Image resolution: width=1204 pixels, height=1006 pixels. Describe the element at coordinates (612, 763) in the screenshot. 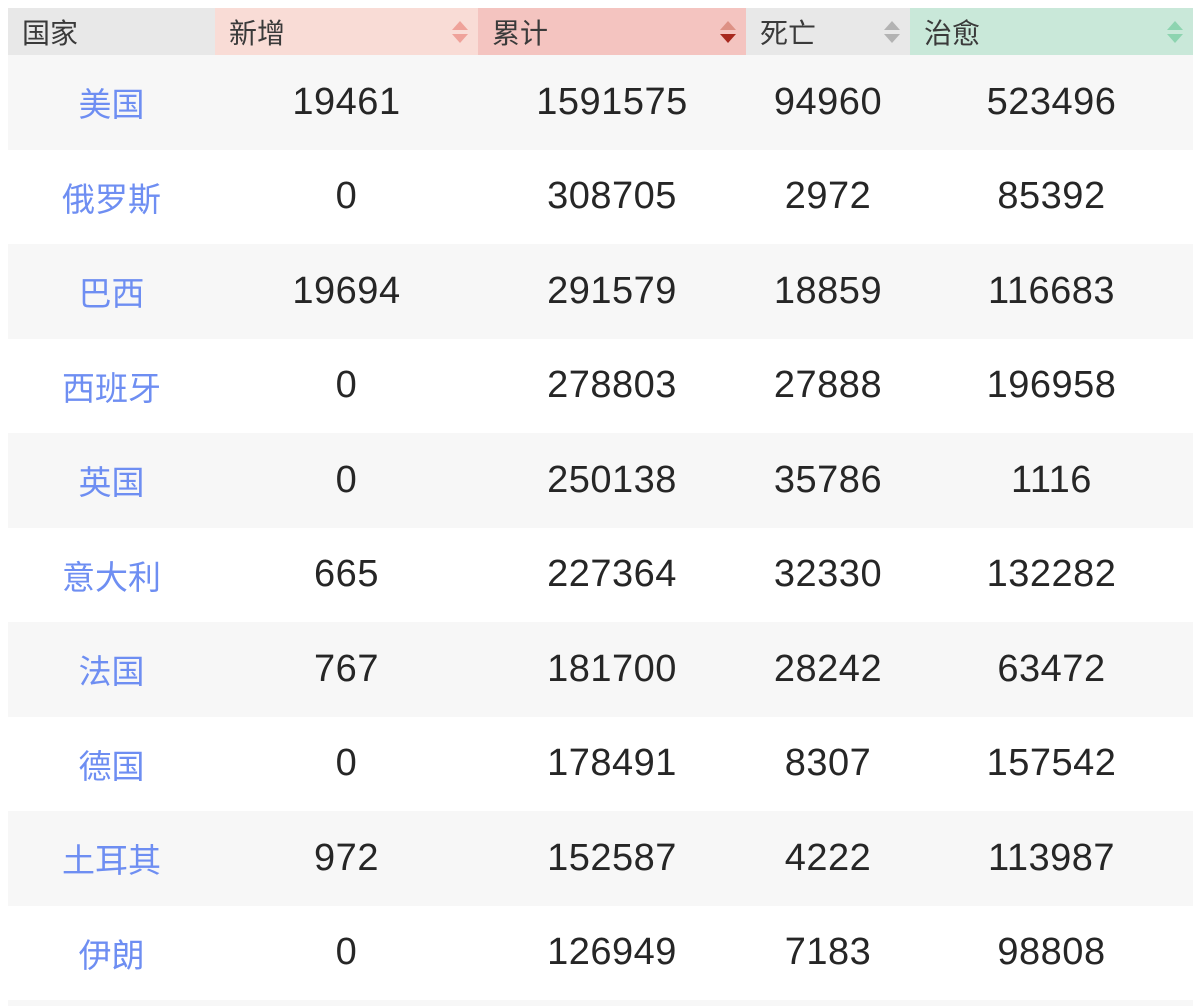

I see `cell-total: 178491` at that location.